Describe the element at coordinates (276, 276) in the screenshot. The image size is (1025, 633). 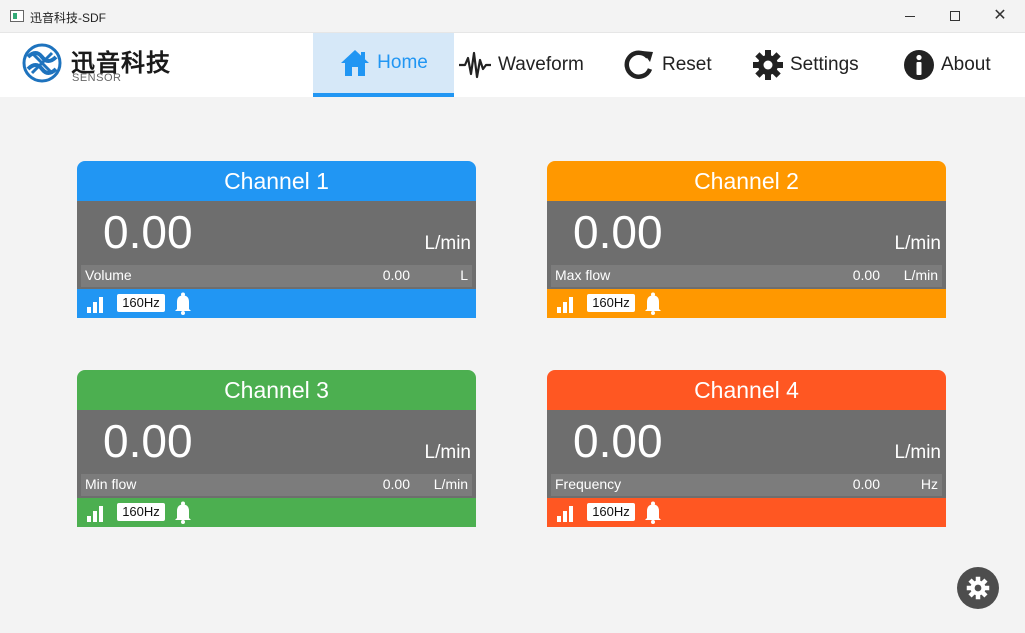
I see `channel-sub-row: Volume 0.00 L` at that location.